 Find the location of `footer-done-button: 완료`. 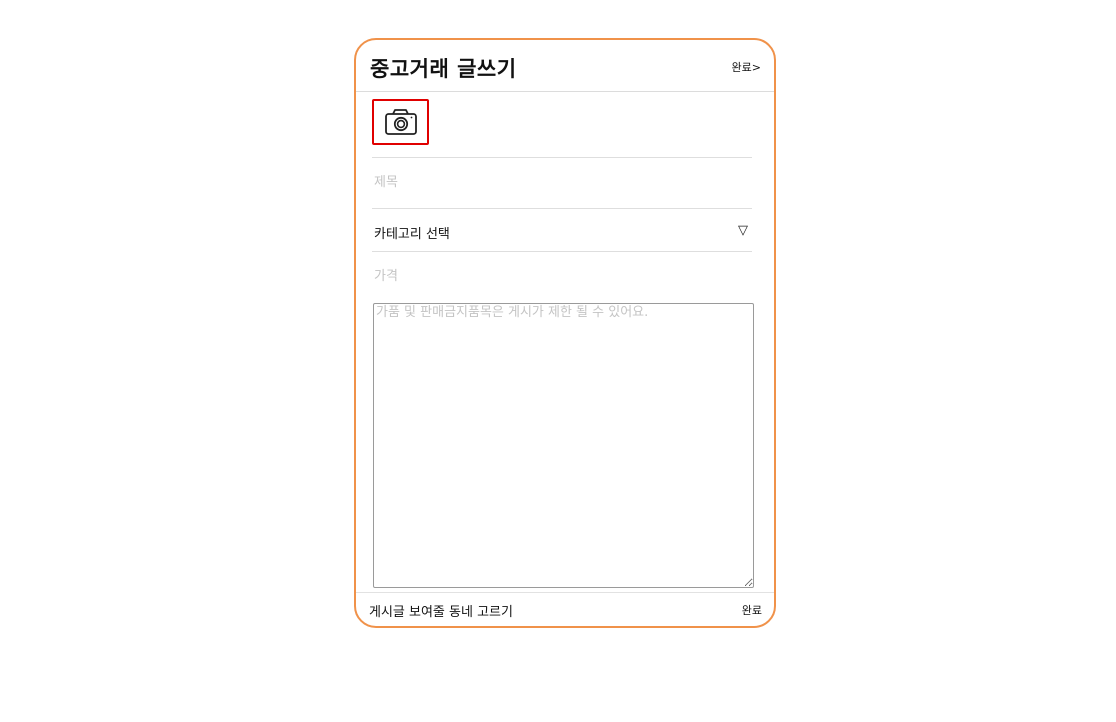

footer-done-button: 완료 is located at coordinates (752, 610).